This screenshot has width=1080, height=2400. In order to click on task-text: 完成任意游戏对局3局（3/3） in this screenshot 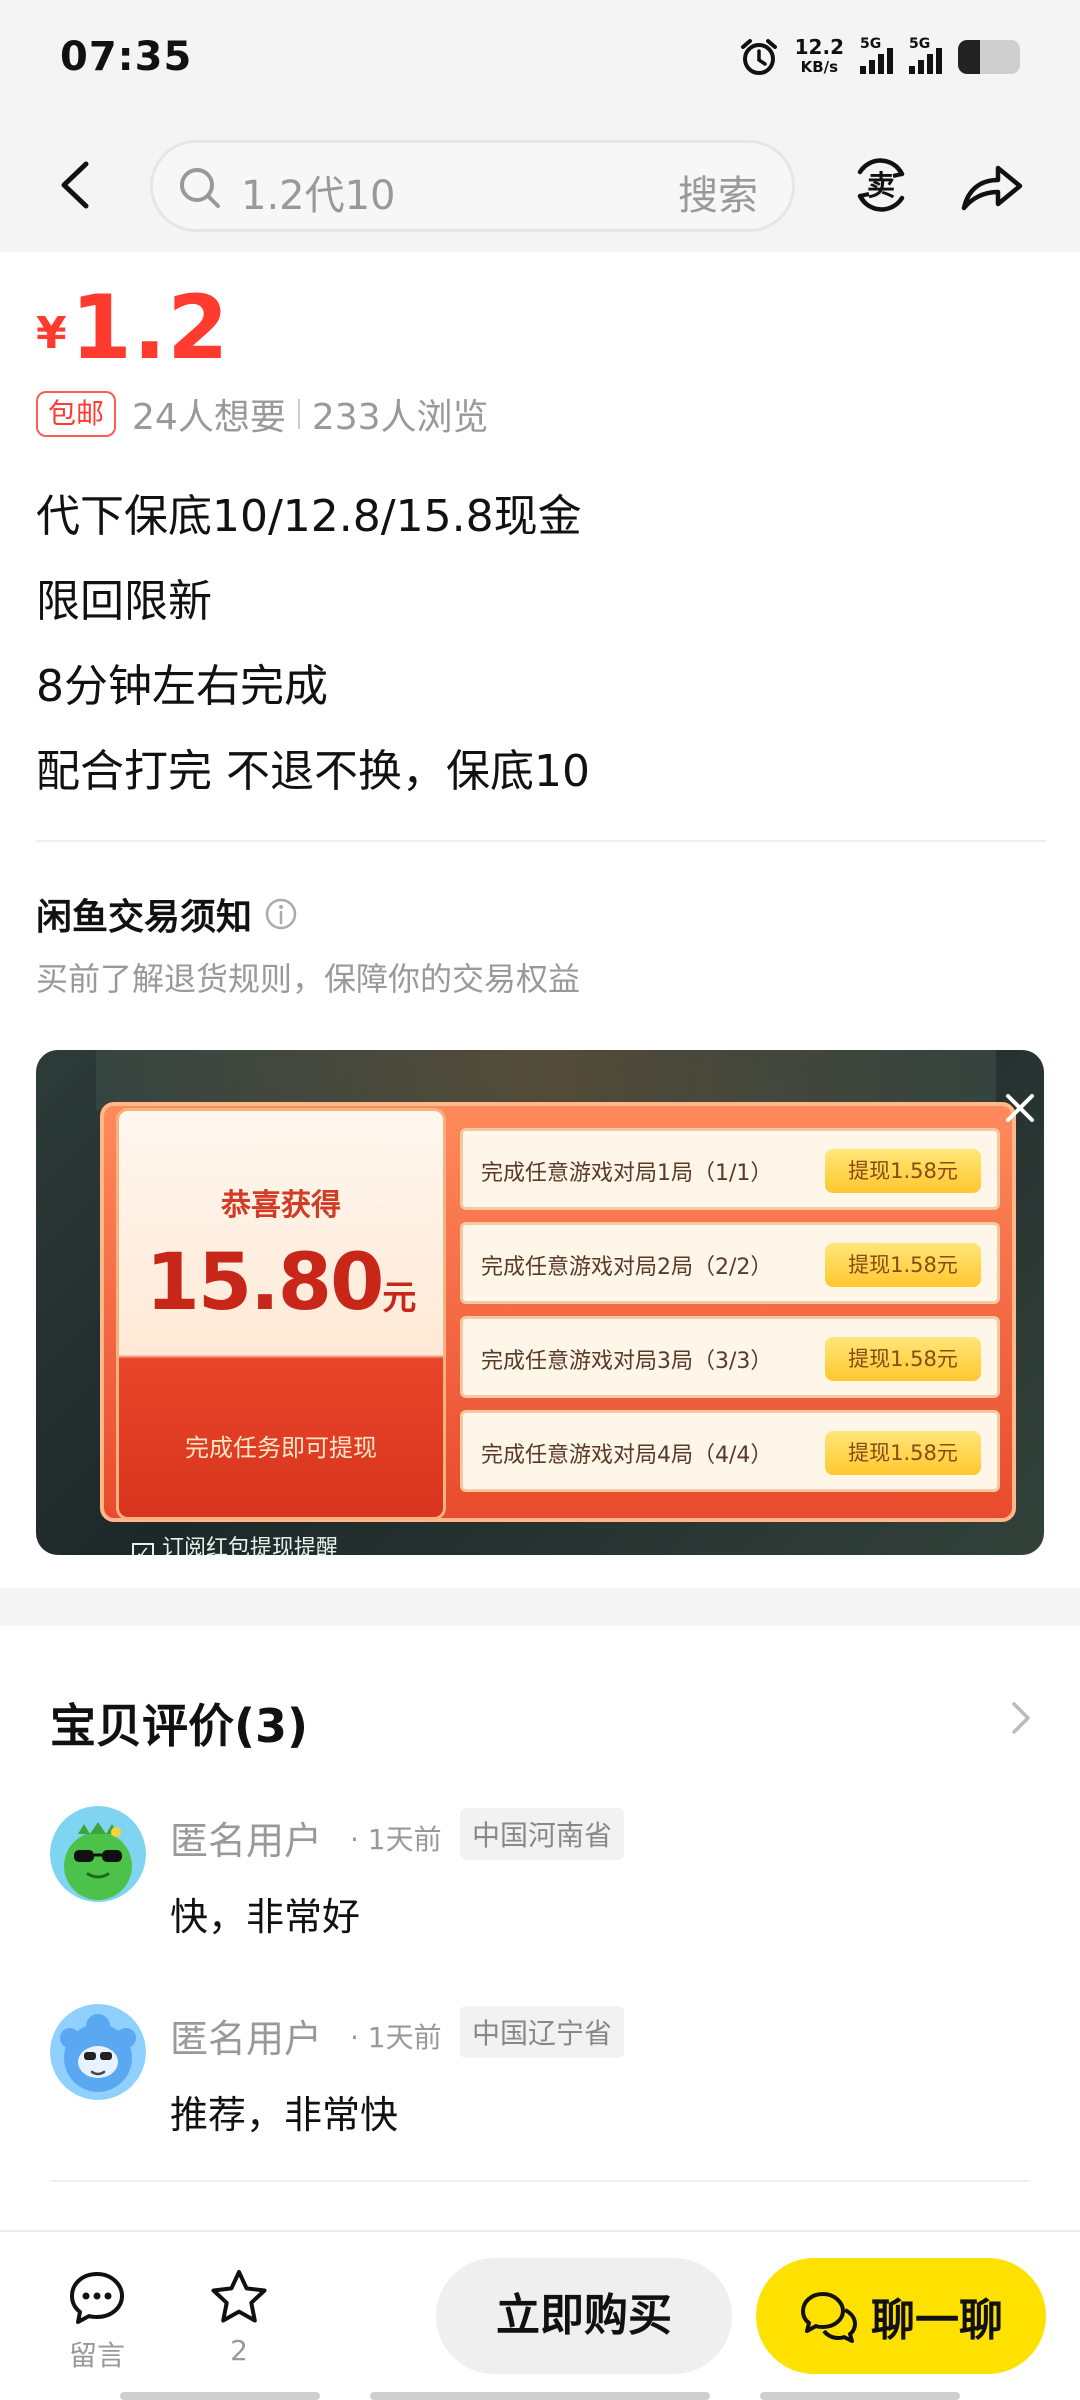, I will do `click(627, 1361)`.